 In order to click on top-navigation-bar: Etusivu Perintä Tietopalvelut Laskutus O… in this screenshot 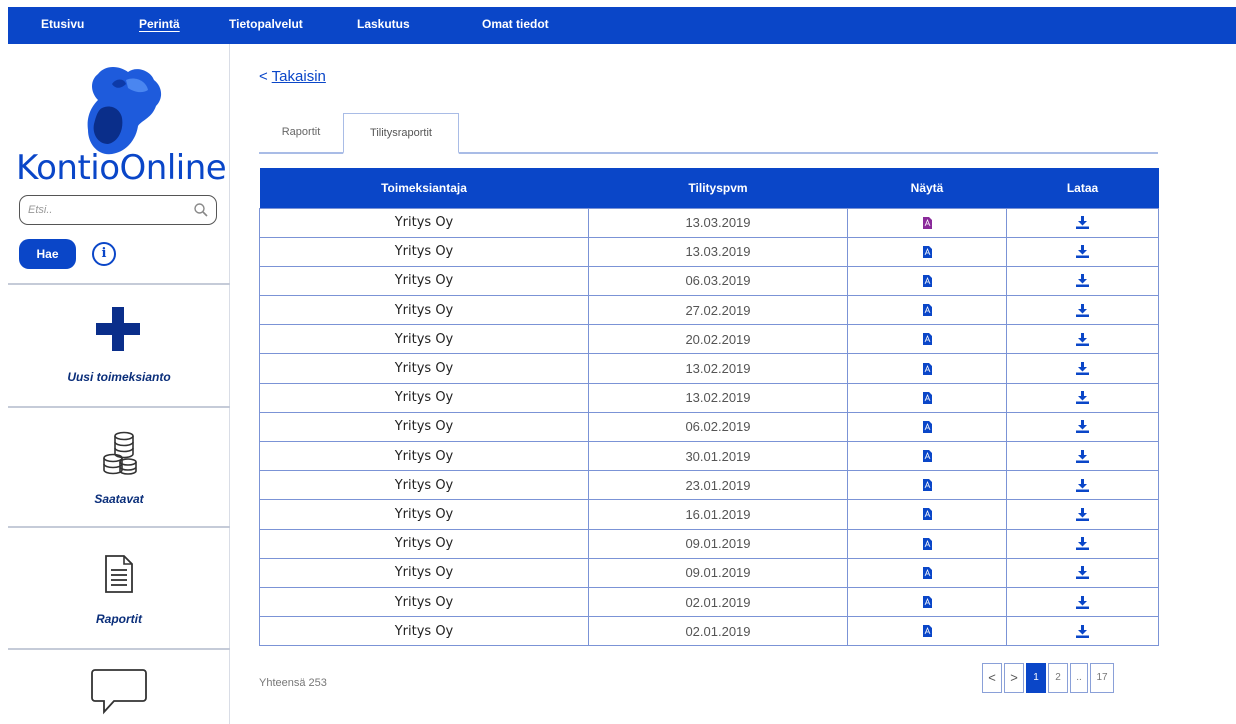, I will do `click(622, 25)`.